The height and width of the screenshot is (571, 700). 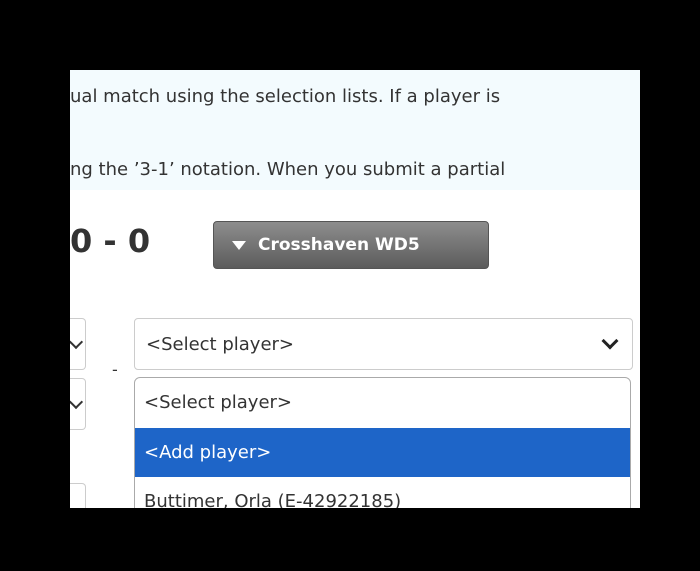 What do you see at coordinates (383, 344) in the screenshot?
I see `away-player-select: <Select player>` at bounding box center [383, 344].